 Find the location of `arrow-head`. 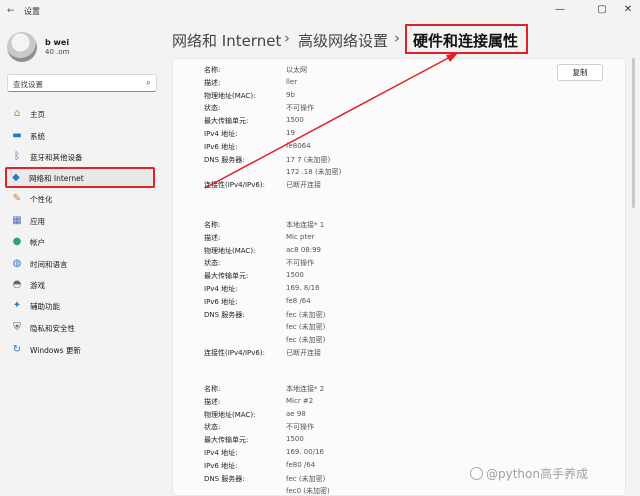

arrow-head is located at coordinates (452, 57).